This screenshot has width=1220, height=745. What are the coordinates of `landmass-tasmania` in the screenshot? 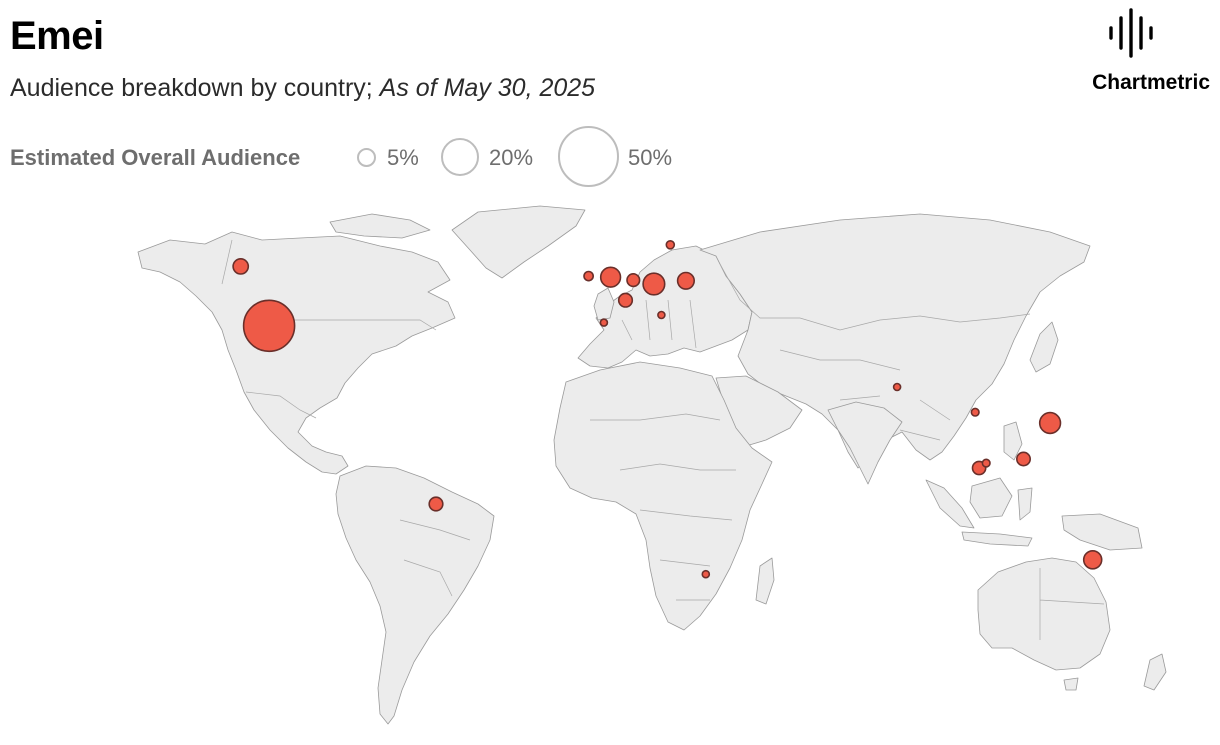 It's located at (1071, 684).